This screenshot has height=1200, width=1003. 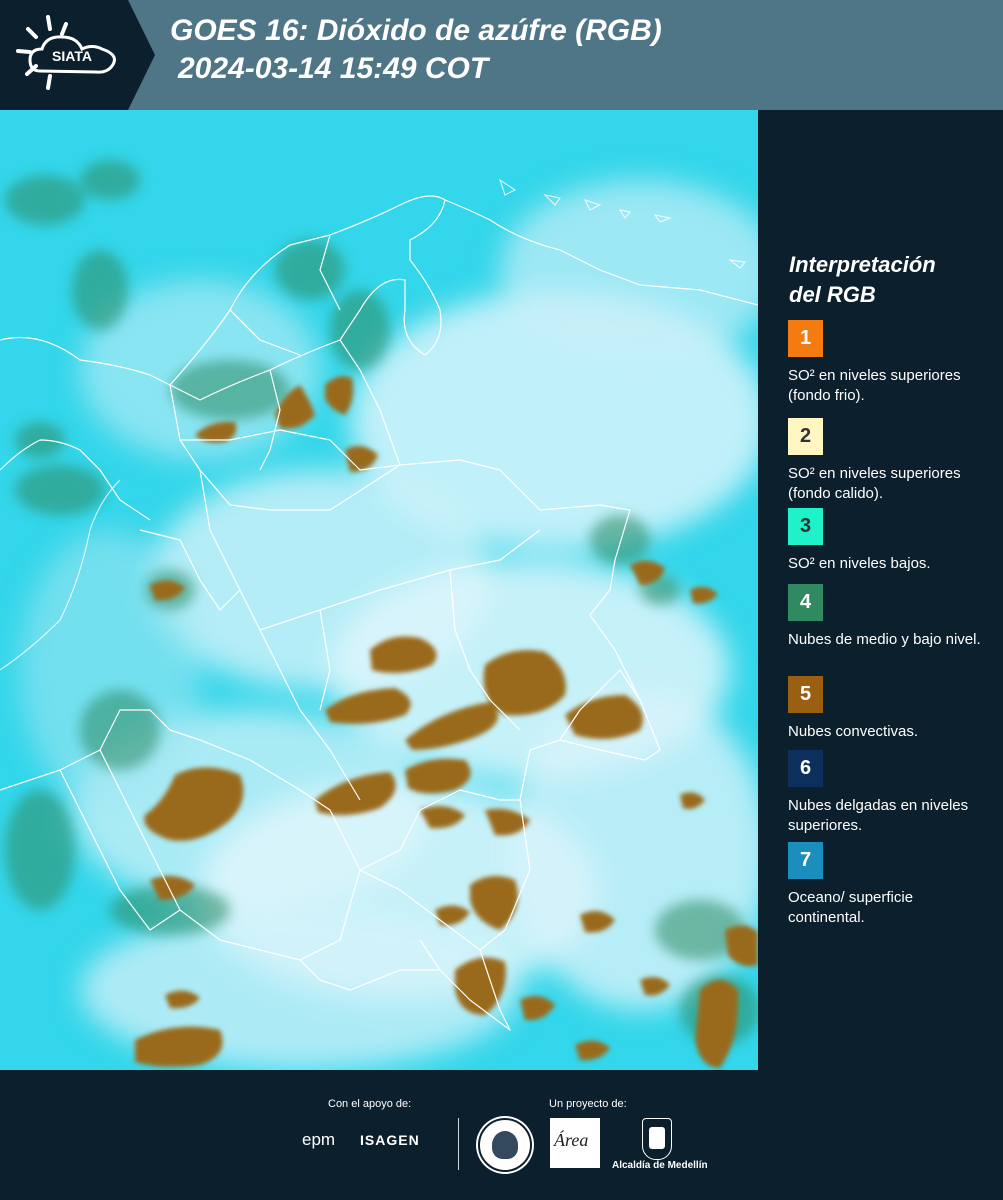 I want to click on legend-item-7: 7 Oceano/ superficie continental., so click(x=890, y=885).